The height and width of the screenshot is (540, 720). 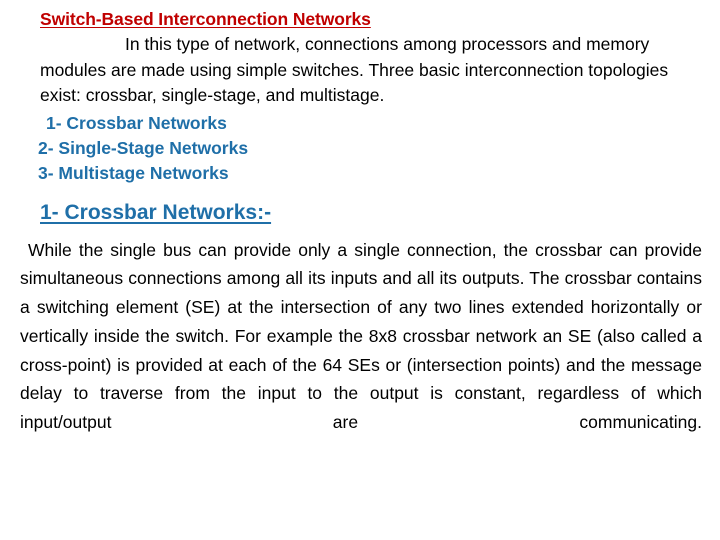 What do you see at coordinates (156, 212) in the screenshot?
I see `sub-heading-crossbar-networks: 1- Crossbar Networks:-` at bounding box center [156, 212].